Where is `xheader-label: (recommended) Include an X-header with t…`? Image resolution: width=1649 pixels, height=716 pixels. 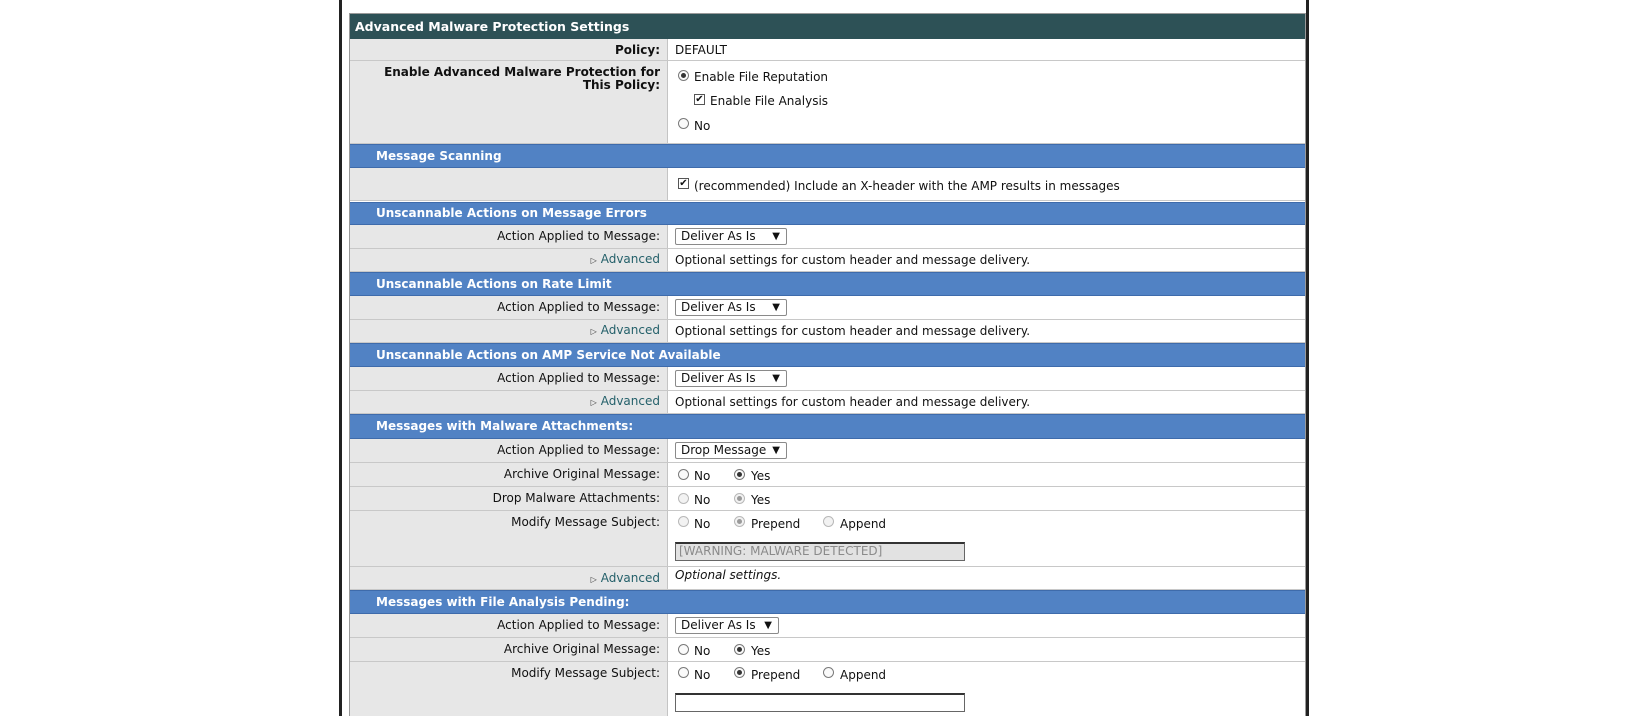
xheader-label: (recommended) Include an X-header with t… is located at coordinates (907, 186).